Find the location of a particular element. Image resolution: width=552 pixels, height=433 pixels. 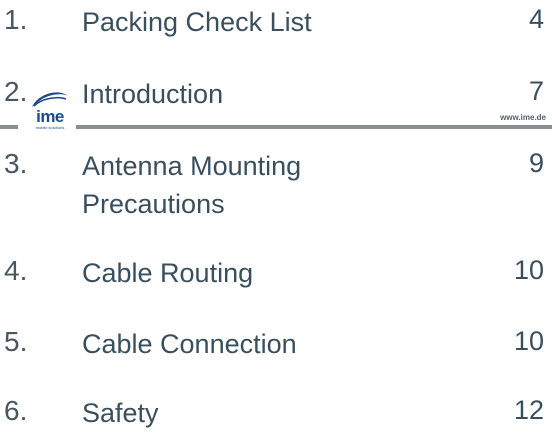

toc-title: Cable Routing is located at coordinates (168, 273).